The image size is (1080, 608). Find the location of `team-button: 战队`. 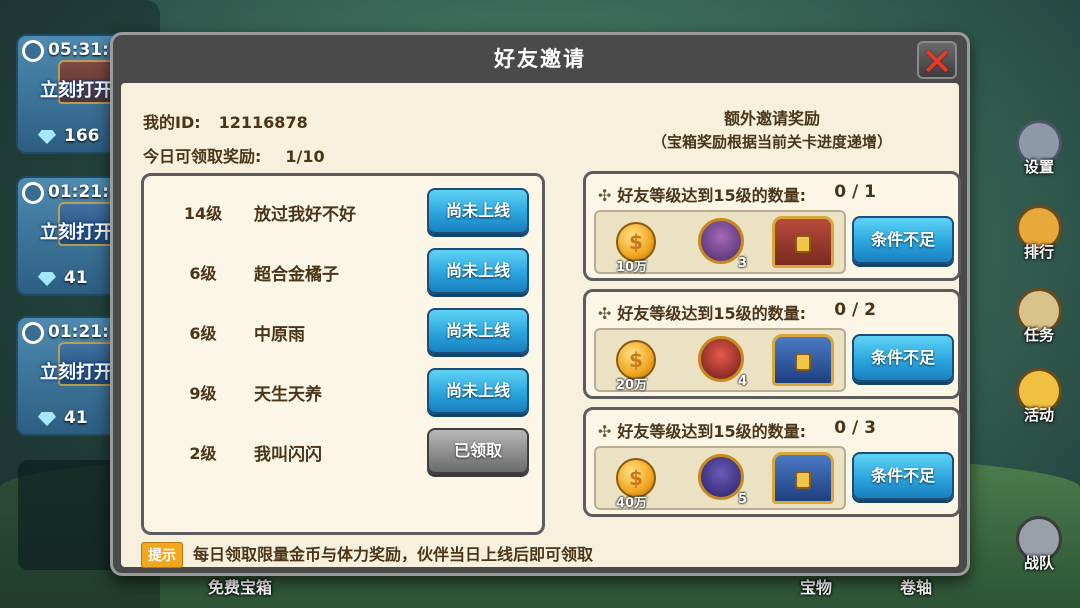

team-button: 战队 is located at coordinates (1039, 551).